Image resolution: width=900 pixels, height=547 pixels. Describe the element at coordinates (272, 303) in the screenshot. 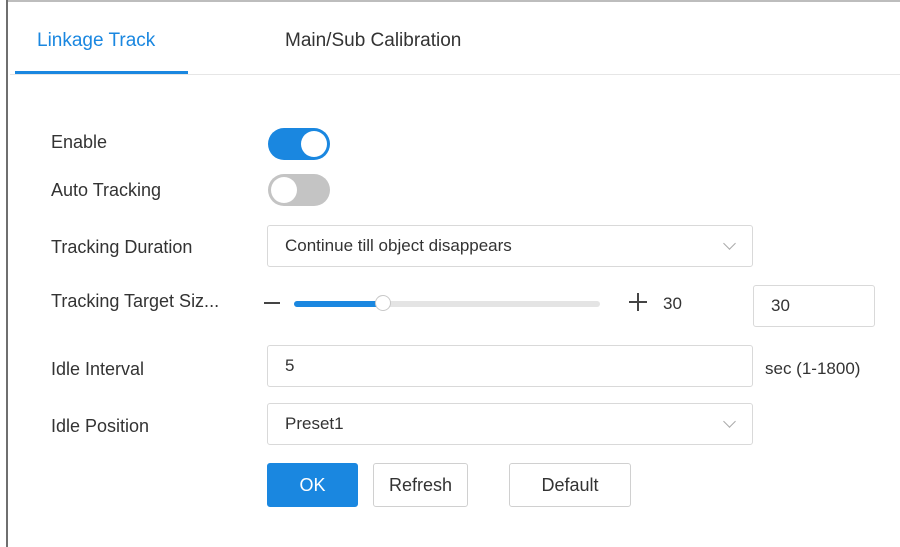

I see `decrease-icon` at that location.